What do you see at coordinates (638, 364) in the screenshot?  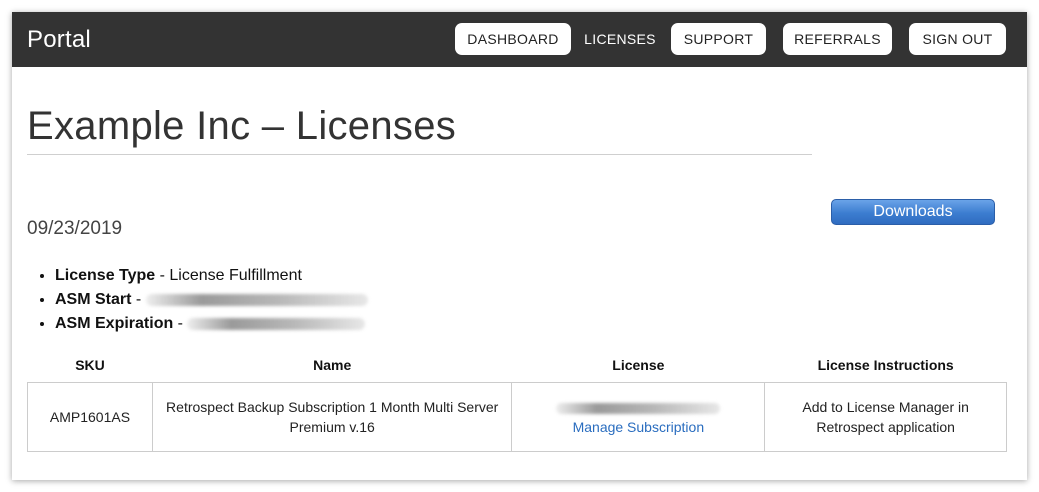 I see `column-header-license: License` at bounding box center [638, 364].